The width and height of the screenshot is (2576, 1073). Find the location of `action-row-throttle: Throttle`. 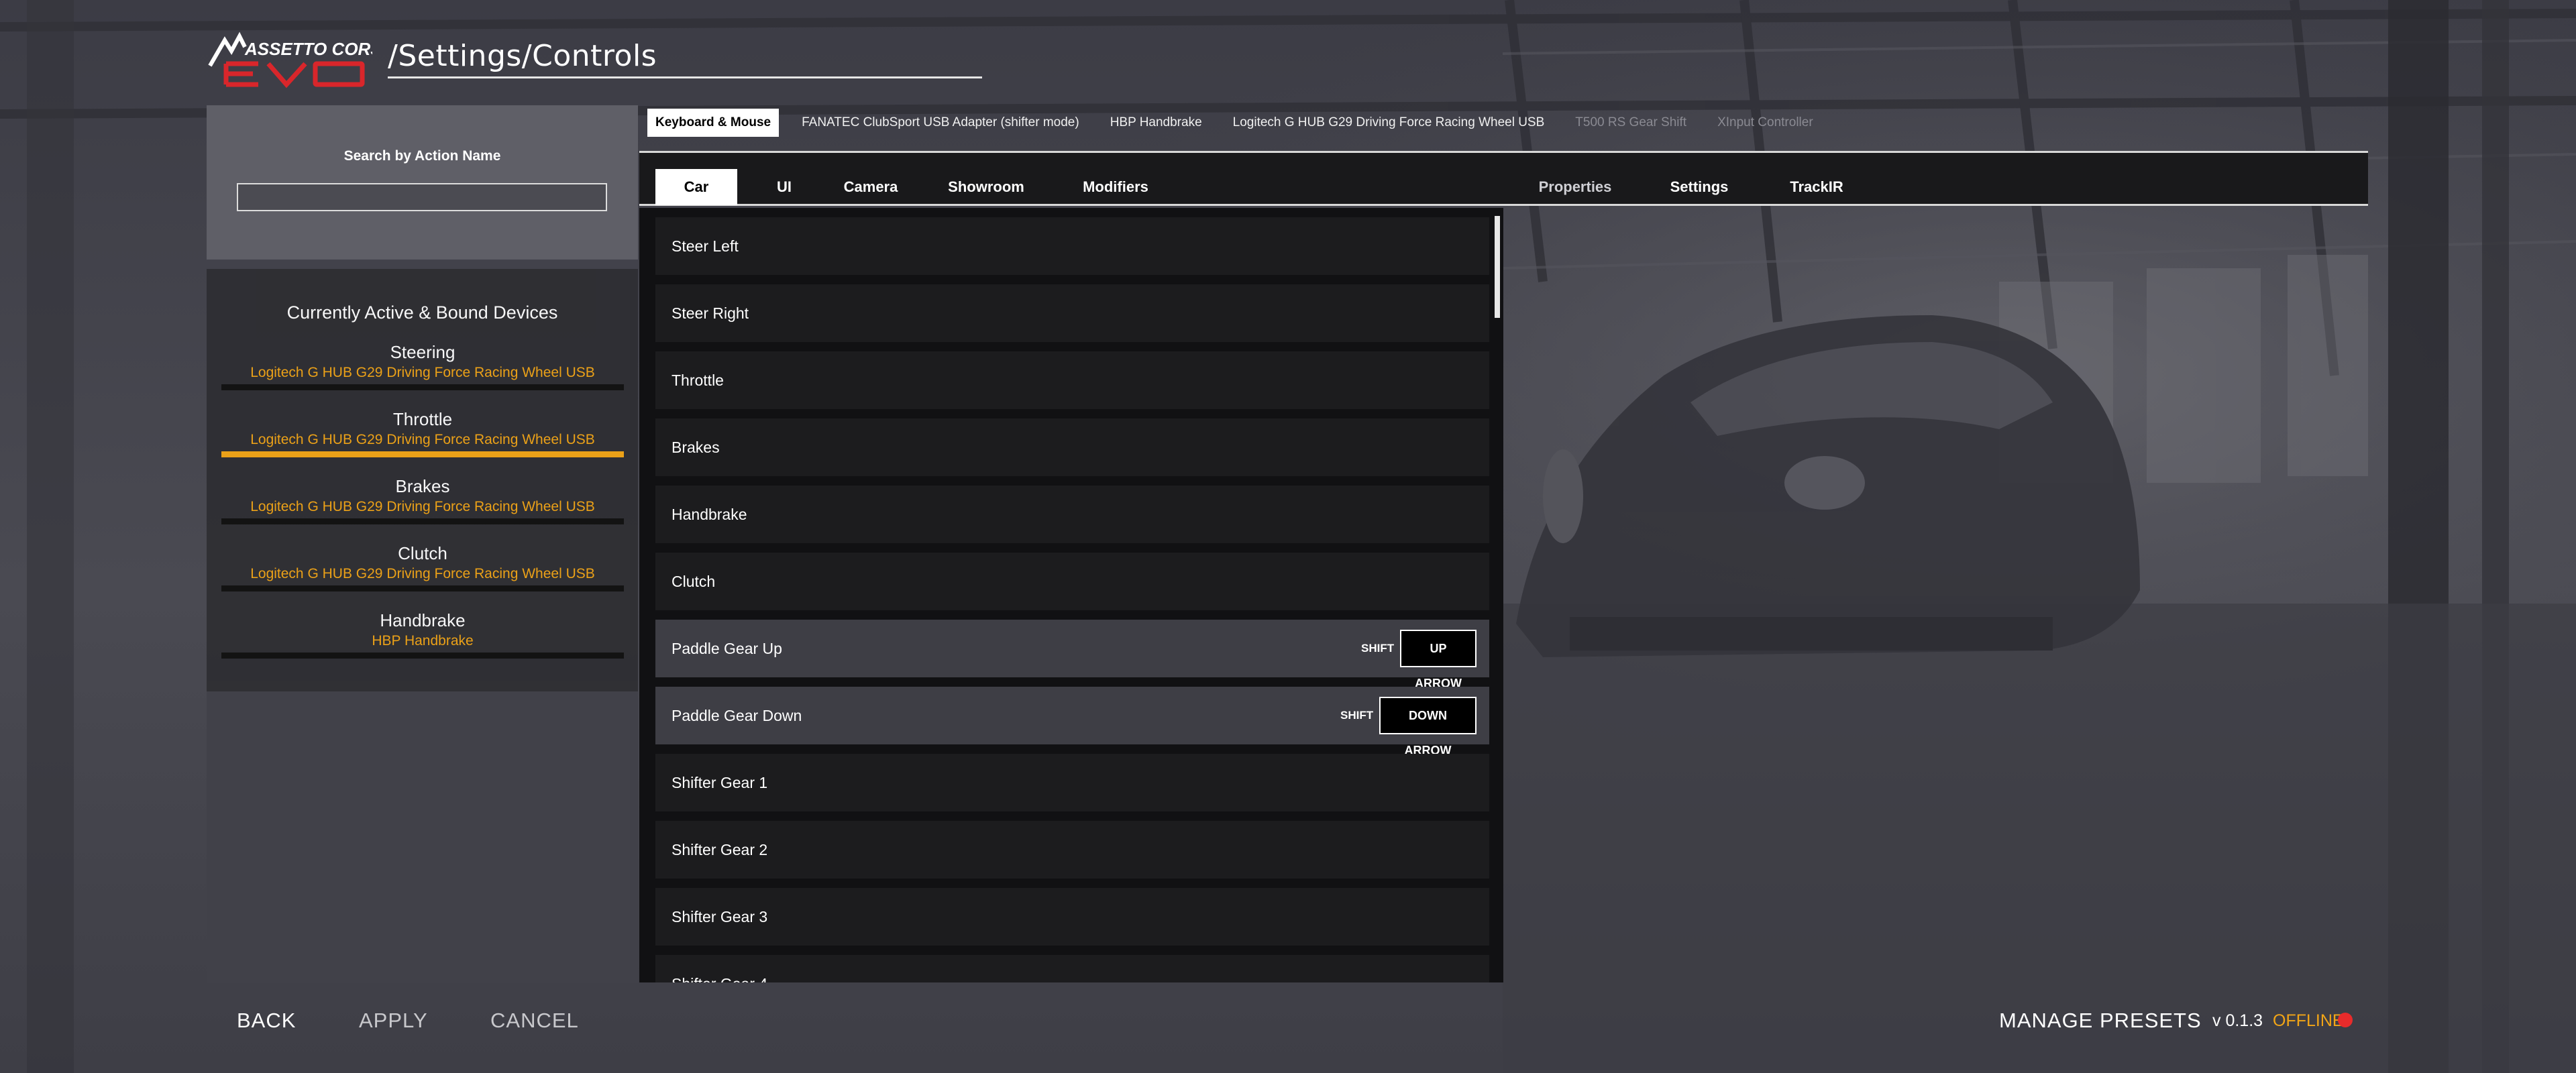

action-row-throttle: Throttle is located at coordinates (1072, 380).